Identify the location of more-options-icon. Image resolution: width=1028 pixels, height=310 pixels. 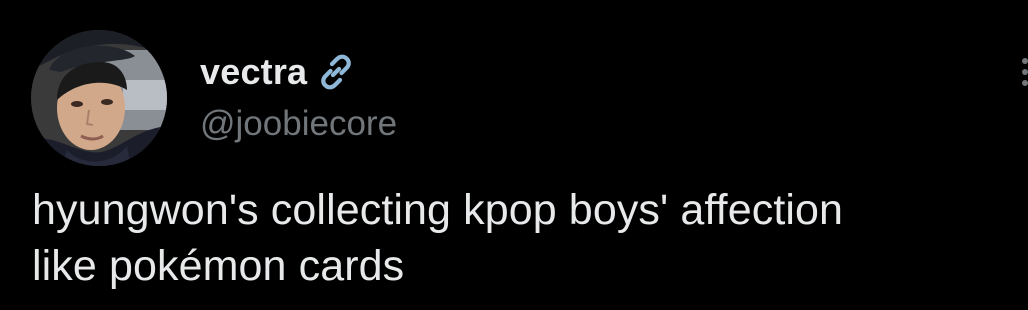
(1022, 72).